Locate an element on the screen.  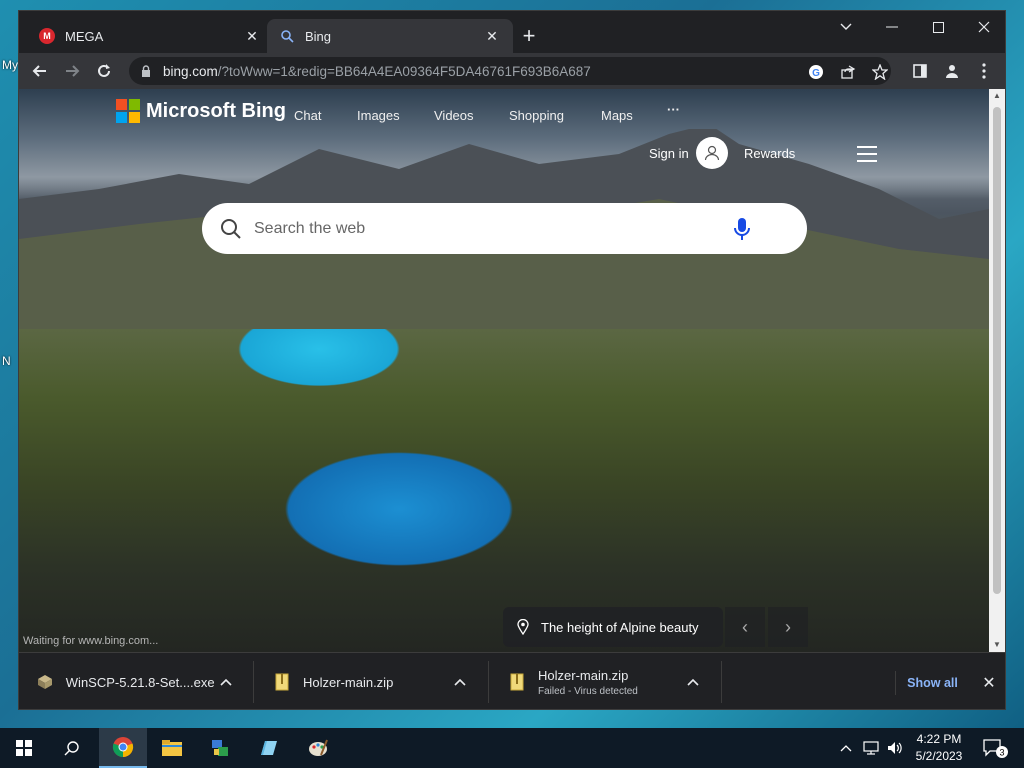
lock-icon is located at coordinates (146, 71).